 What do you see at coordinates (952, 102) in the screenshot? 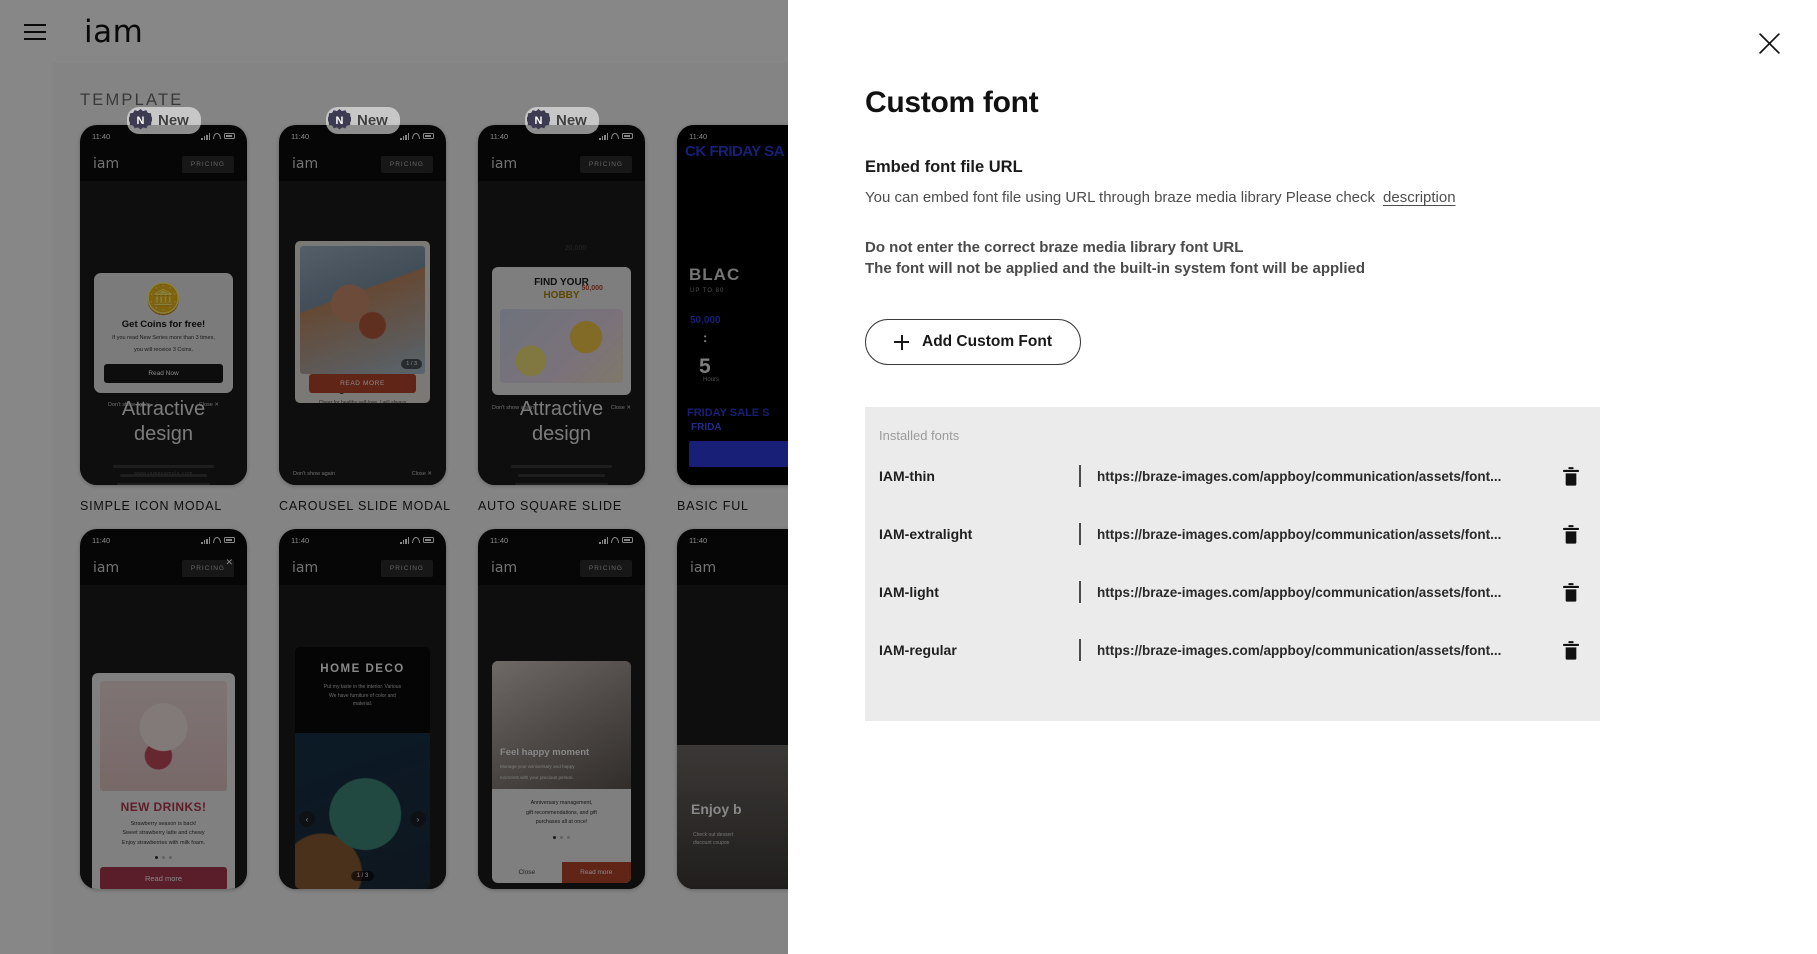
I see `page-title: Custom font` at bounding box center [952, 102].